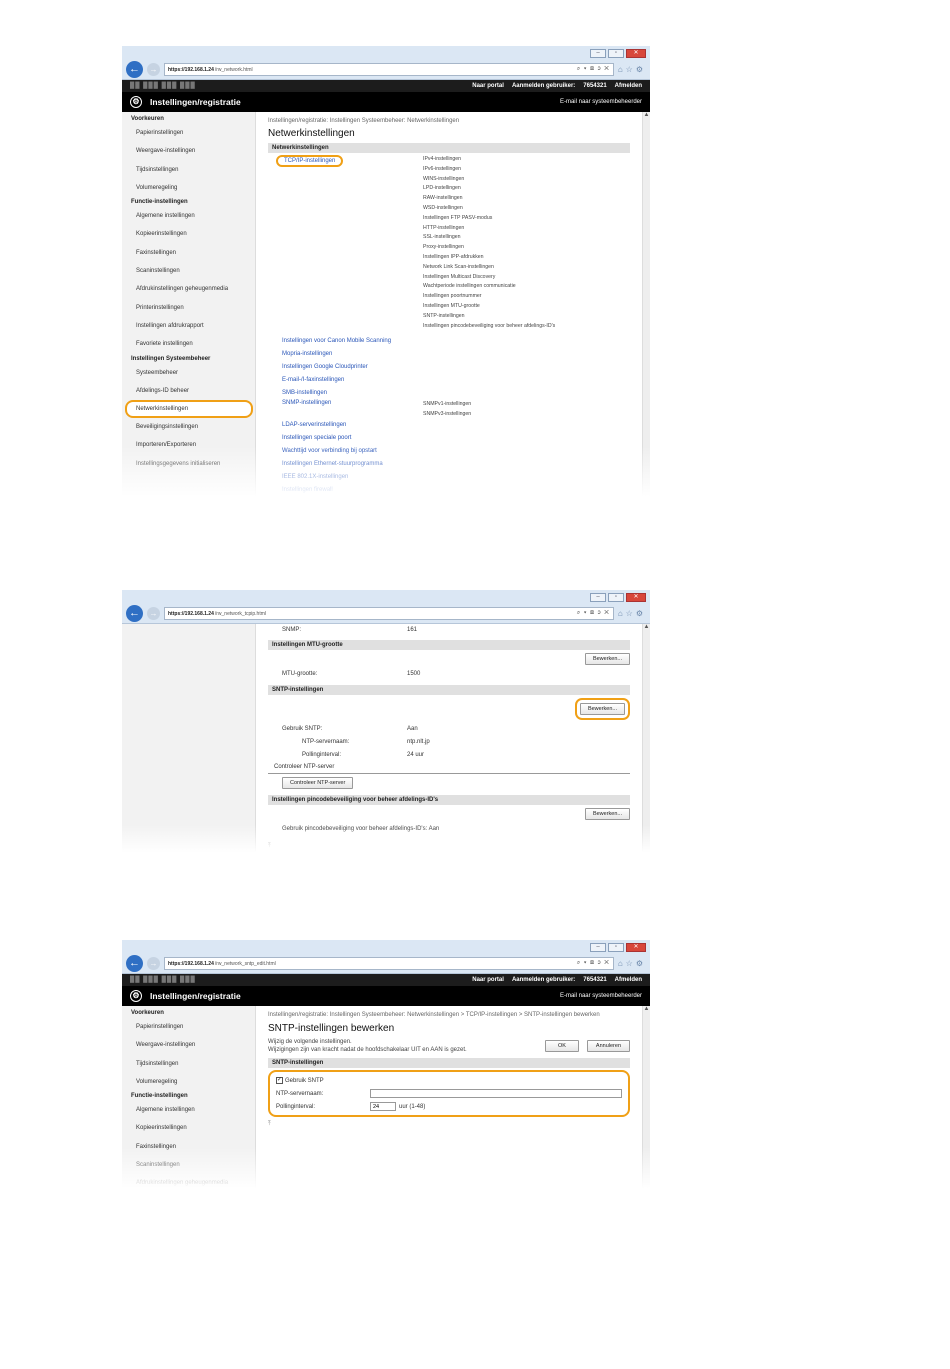  I want to click on sidebar-item: Favoriete instellingen, so click(188, 344).